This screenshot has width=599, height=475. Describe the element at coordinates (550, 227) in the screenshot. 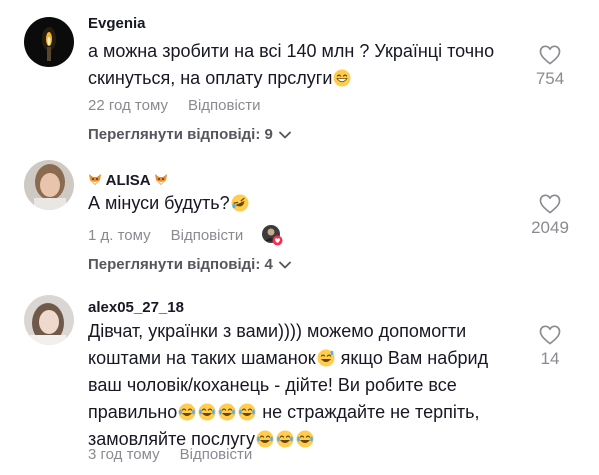

I see `like-count: 2049` at that location.